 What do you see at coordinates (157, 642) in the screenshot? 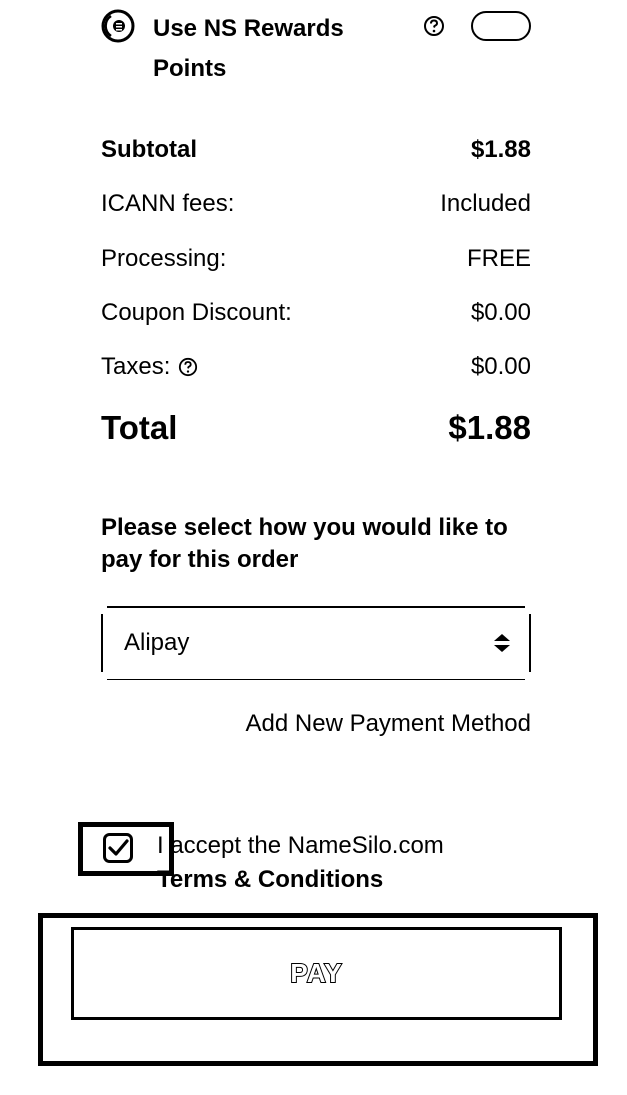
I see `payment-method-value: Alipay` at bounding box center [157, 642].